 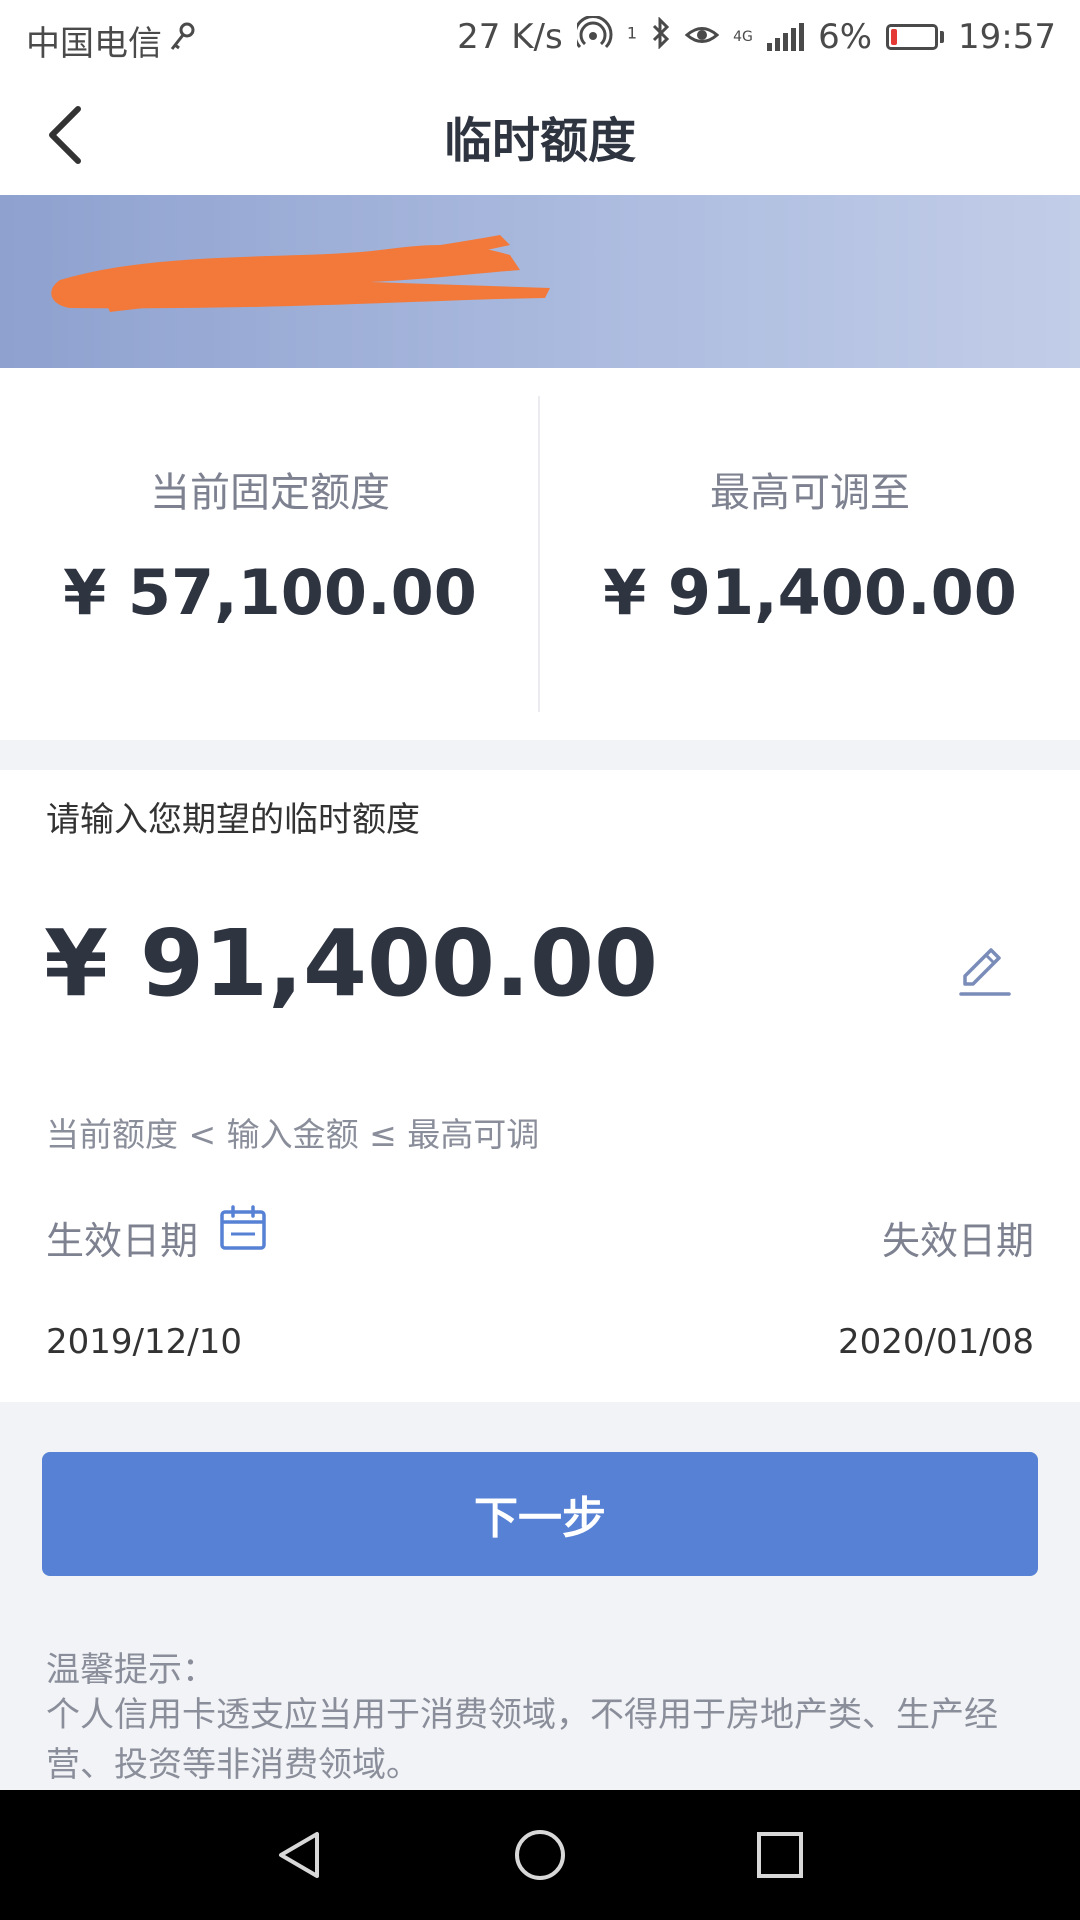 What do you see at coordinates (936, 1342) in the screenshot?
I see `end-date-value: 2020/01/08` at bounding box center [936, 1342].